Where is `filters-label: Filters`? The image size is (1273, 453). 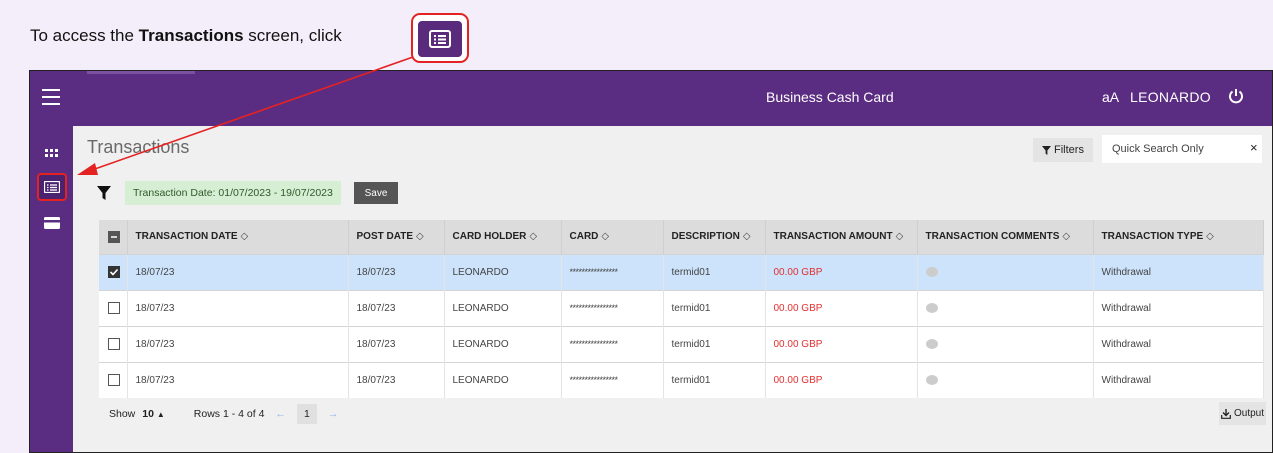 filters-label: Filters is located at coordinates (1069, 150).